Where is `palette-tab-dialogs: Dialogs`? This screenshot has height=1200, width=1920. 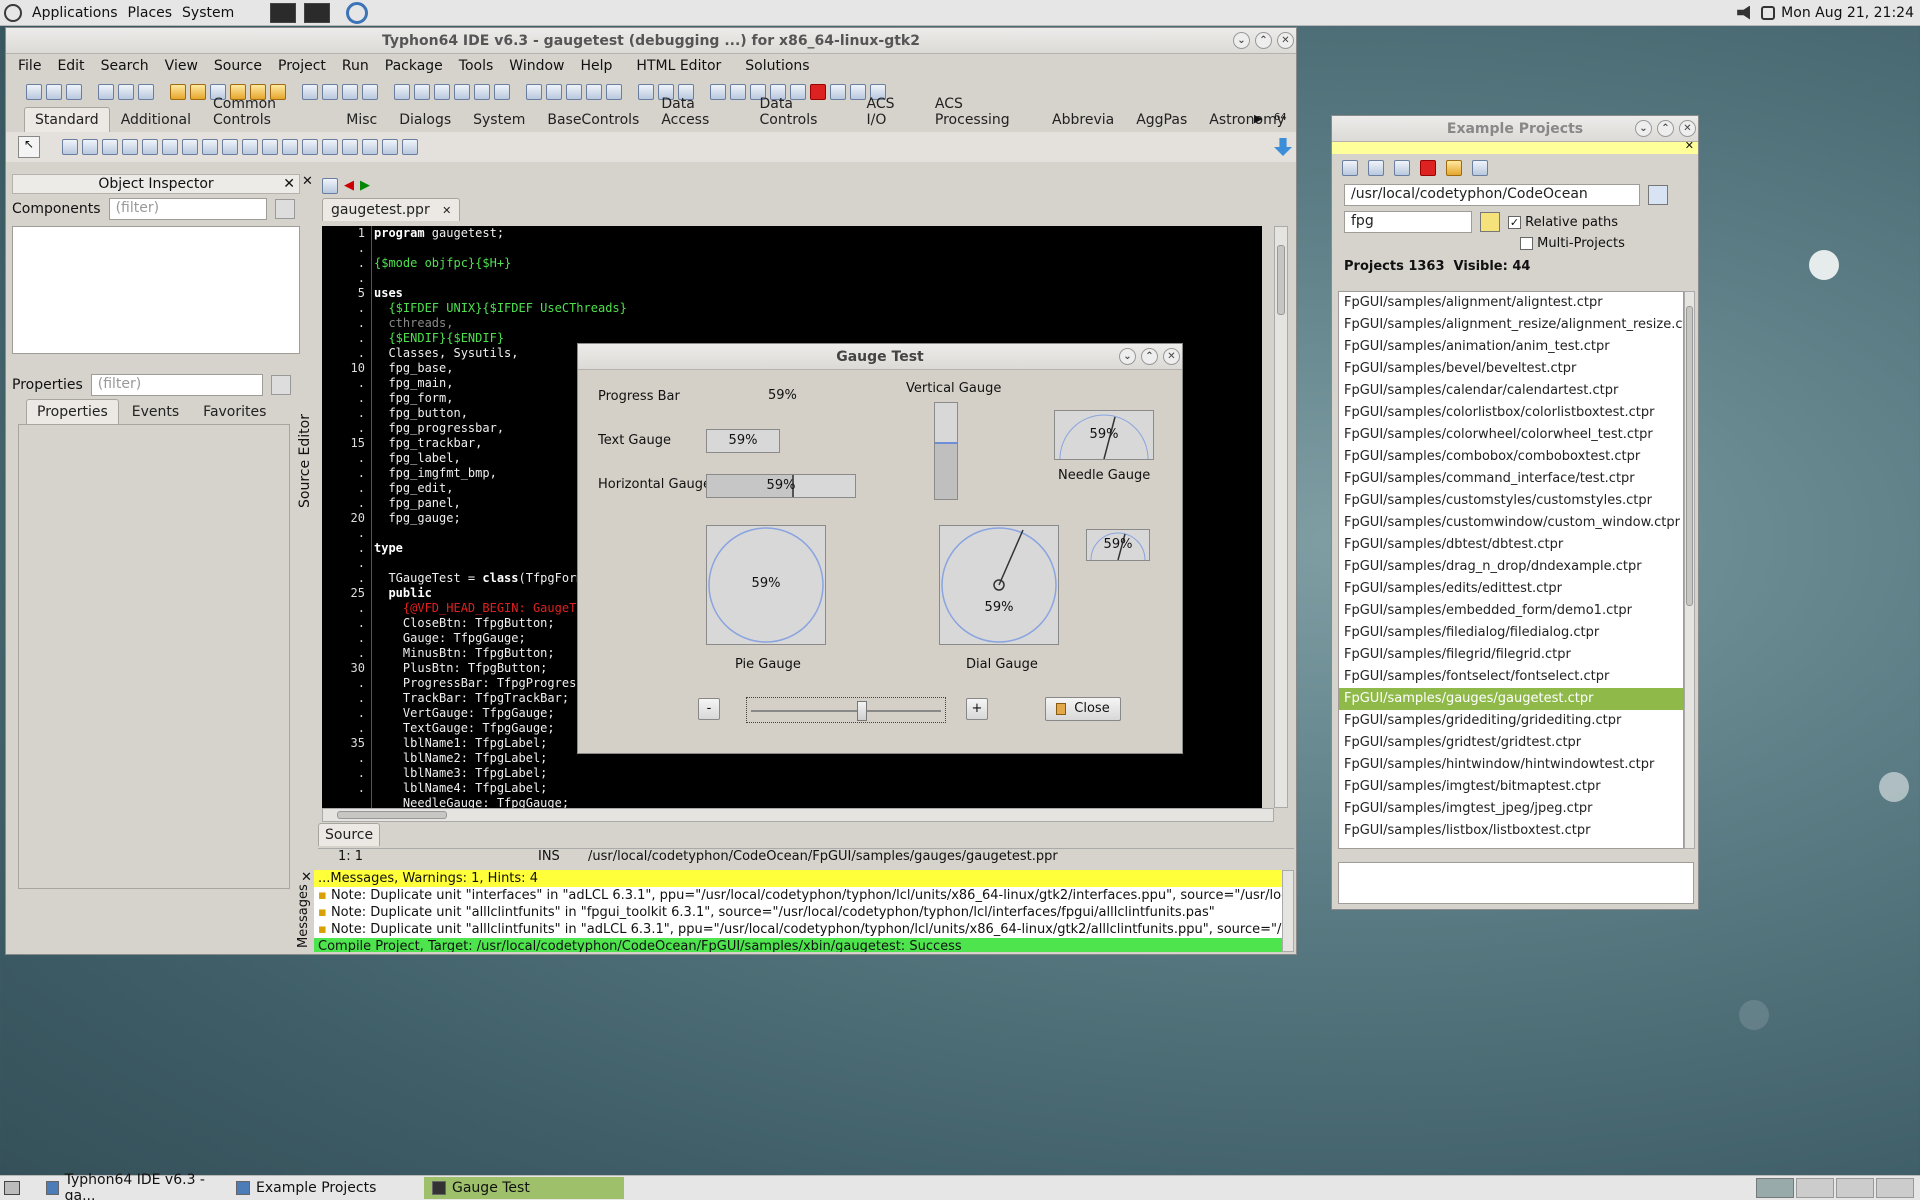
palette-tab-dialogs: Dialogs is located at coordinates (425, 119).